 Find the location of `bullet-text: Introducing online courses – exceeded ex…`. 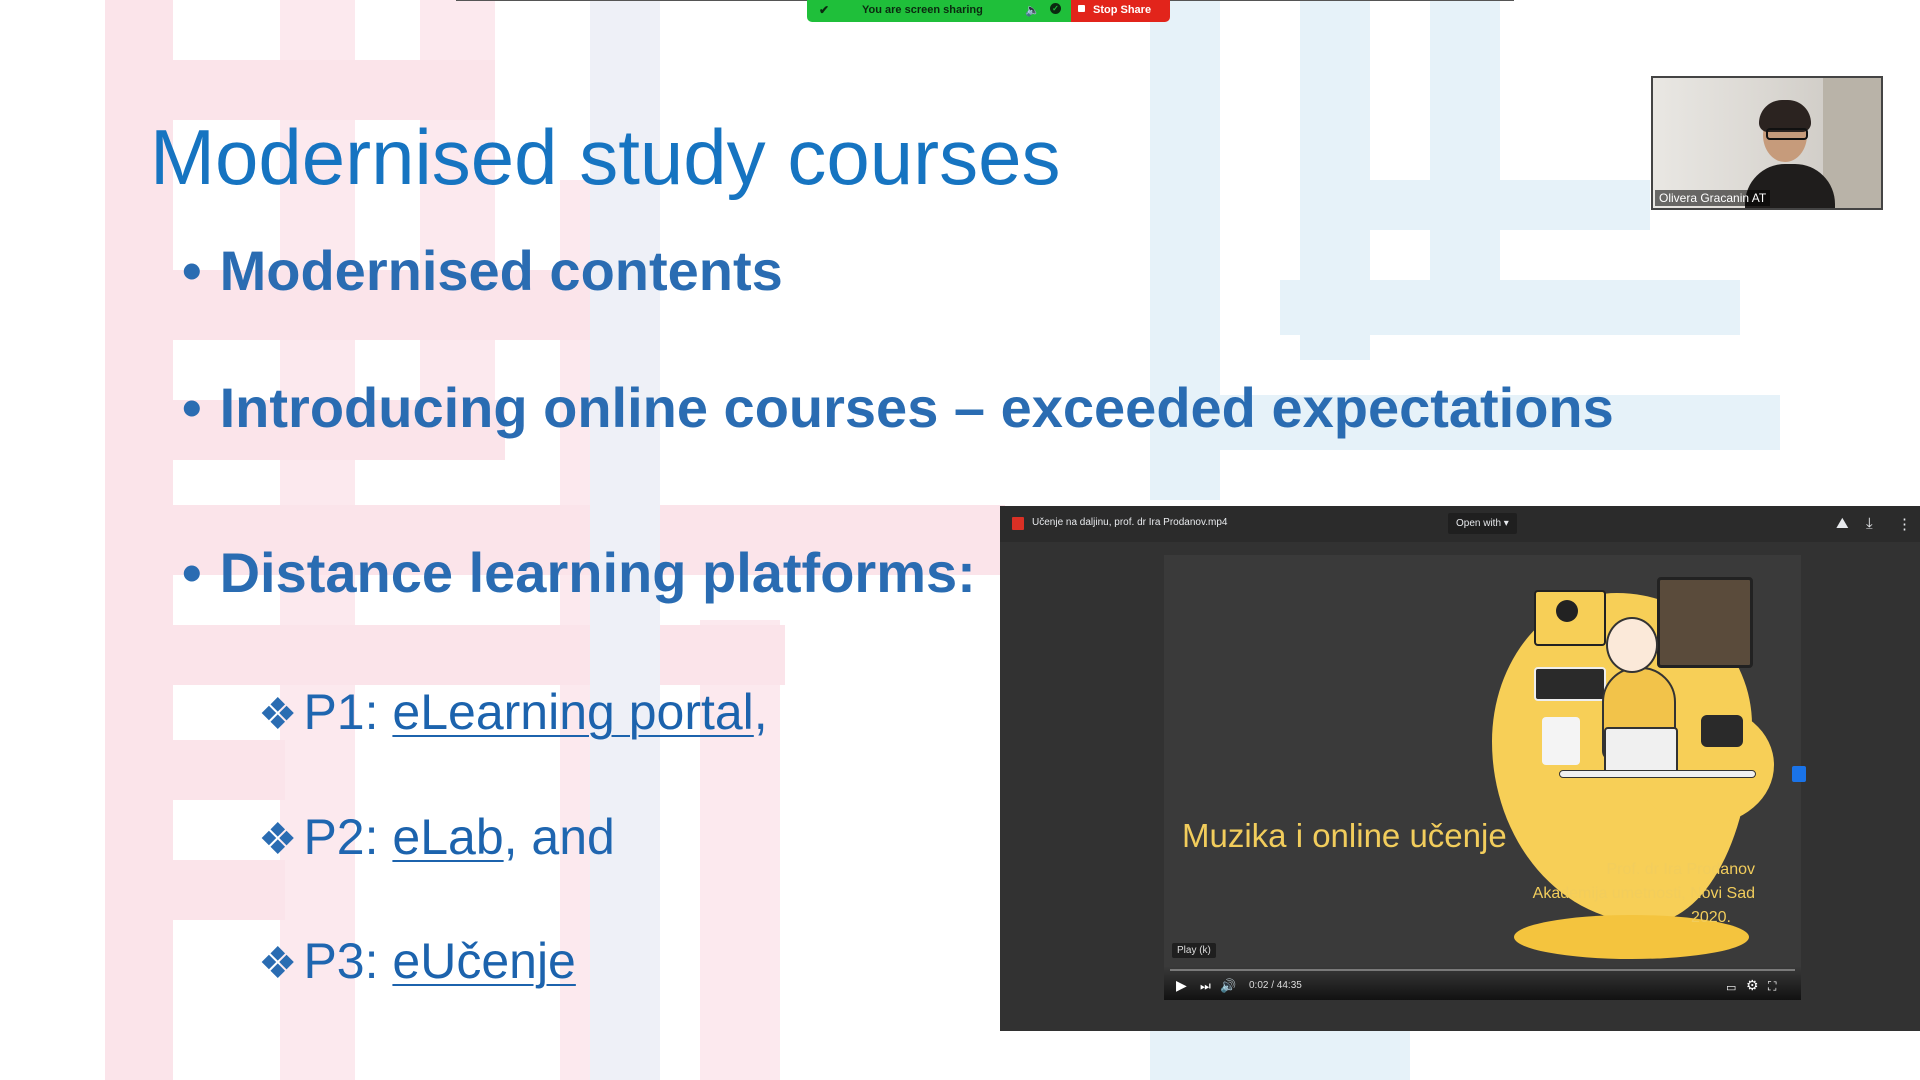

bullet-text: Introducing online courses – exceeded ex… is located at coordinates (916, 407).